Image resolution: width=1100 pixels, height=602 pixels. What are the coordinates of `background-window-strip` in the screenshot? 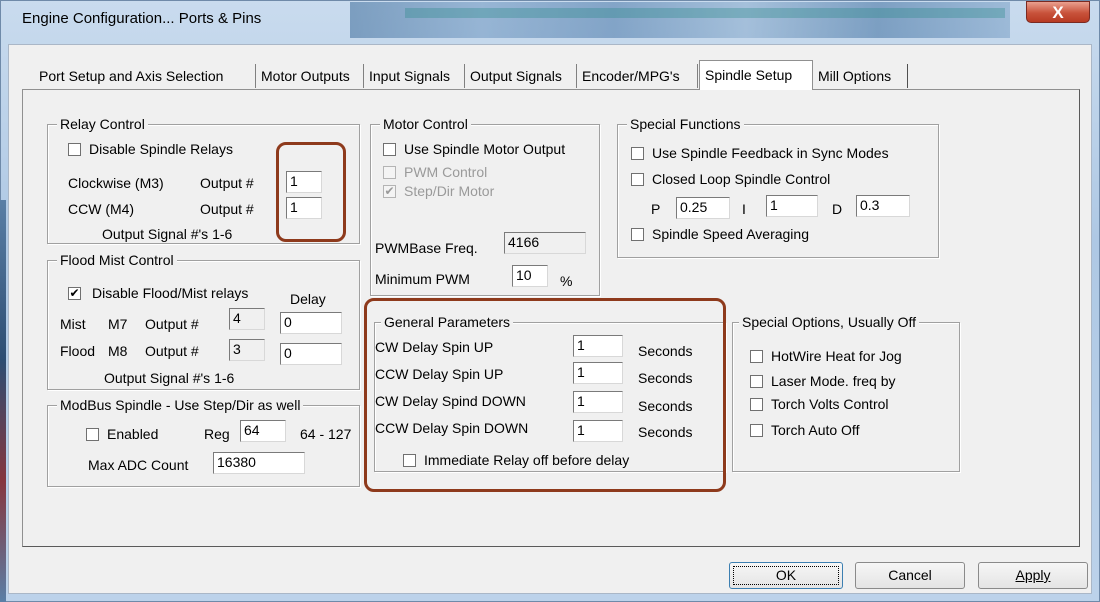 It's located at (3, 401).